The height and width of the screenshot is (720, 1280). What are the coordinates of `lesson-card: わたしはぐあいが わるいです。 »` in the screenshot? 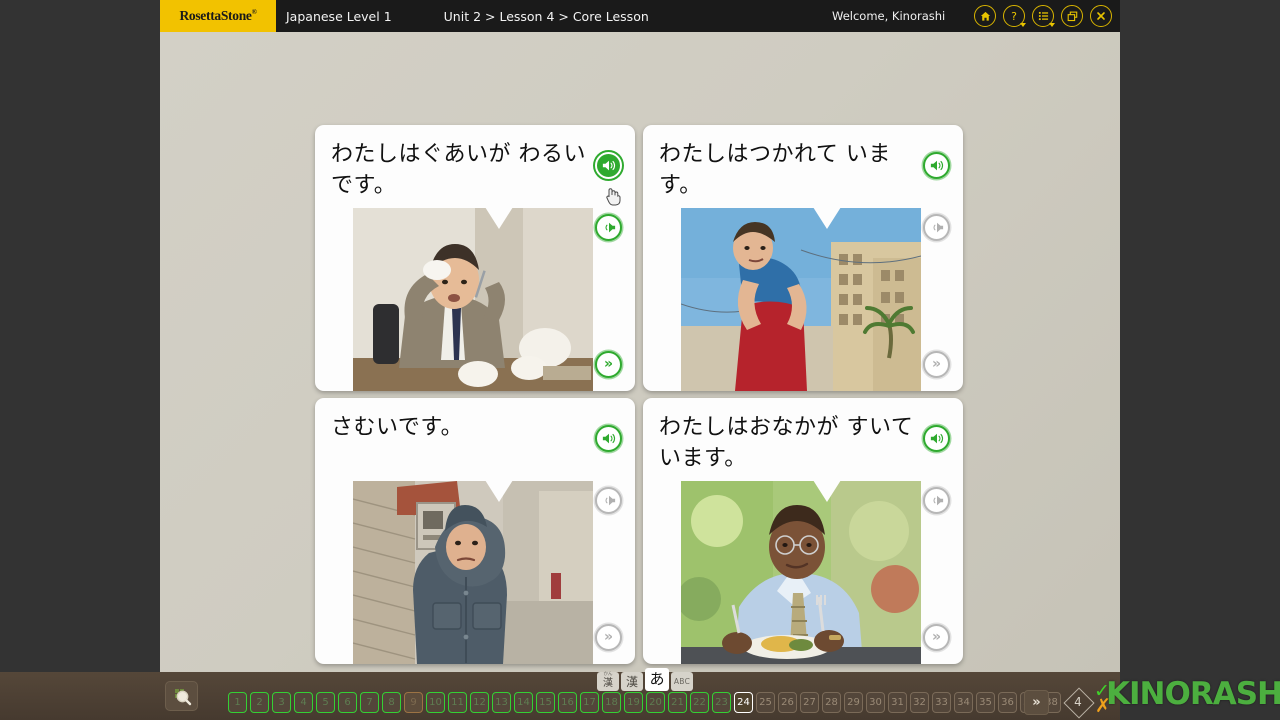 It's located at (475, 258).